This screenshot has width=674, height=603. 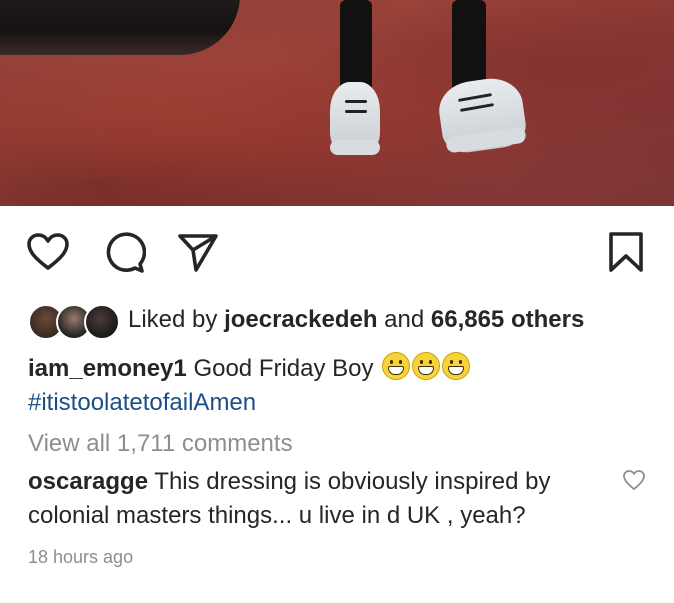 I want to click on liker-username: joecrackedeh, so click(x=300, y=319).